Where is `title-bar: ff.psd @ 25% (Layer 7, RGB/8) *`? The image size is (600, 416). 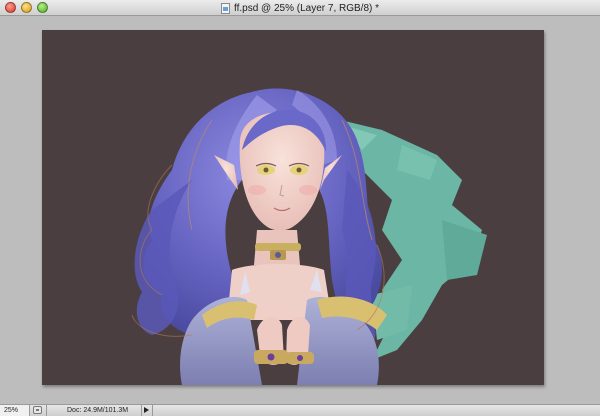 title-bar: ff.psd @ 25% (Layer 7, RGB/8) * is located at coordinates (300, 8).